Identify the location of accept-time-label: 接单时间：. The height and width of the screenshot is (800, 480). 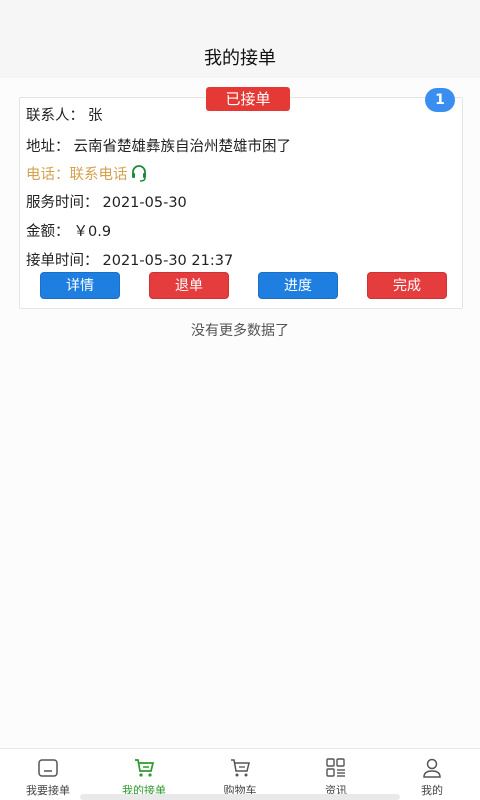
(62, 261).